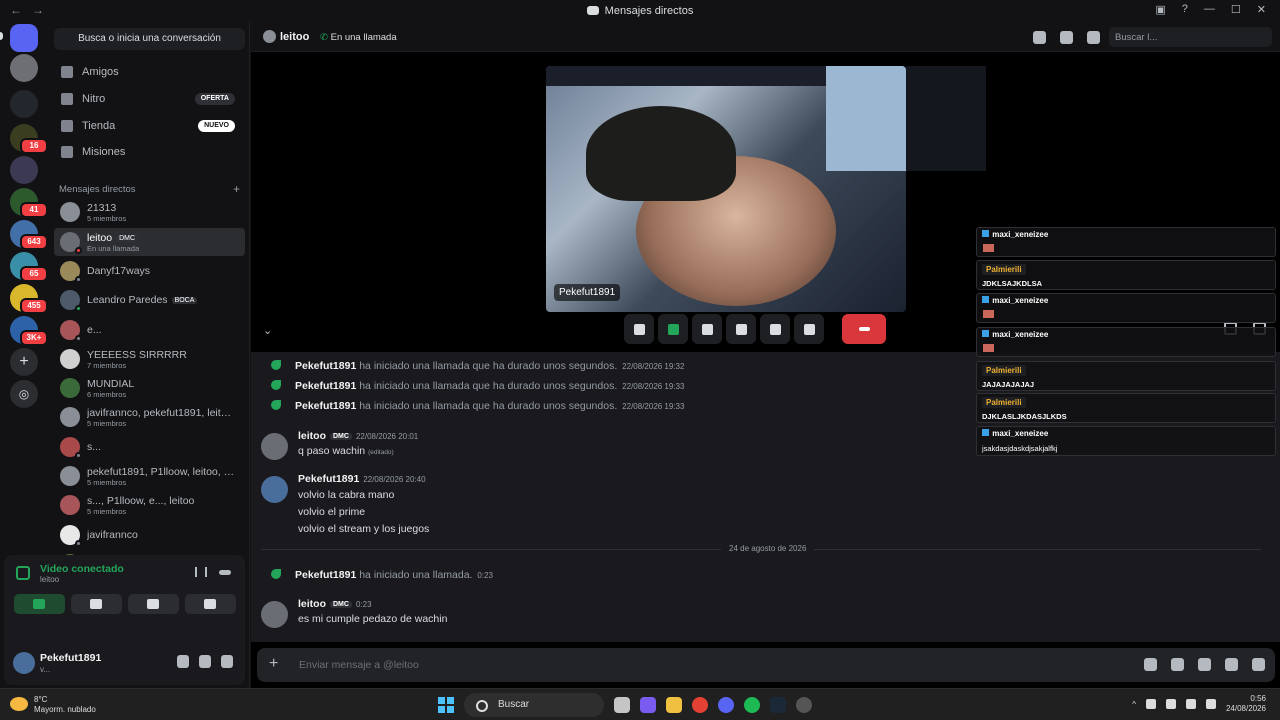 This screenshot has height=720, width=1280. I want to click on emoji-icon, so click(1231, 664).